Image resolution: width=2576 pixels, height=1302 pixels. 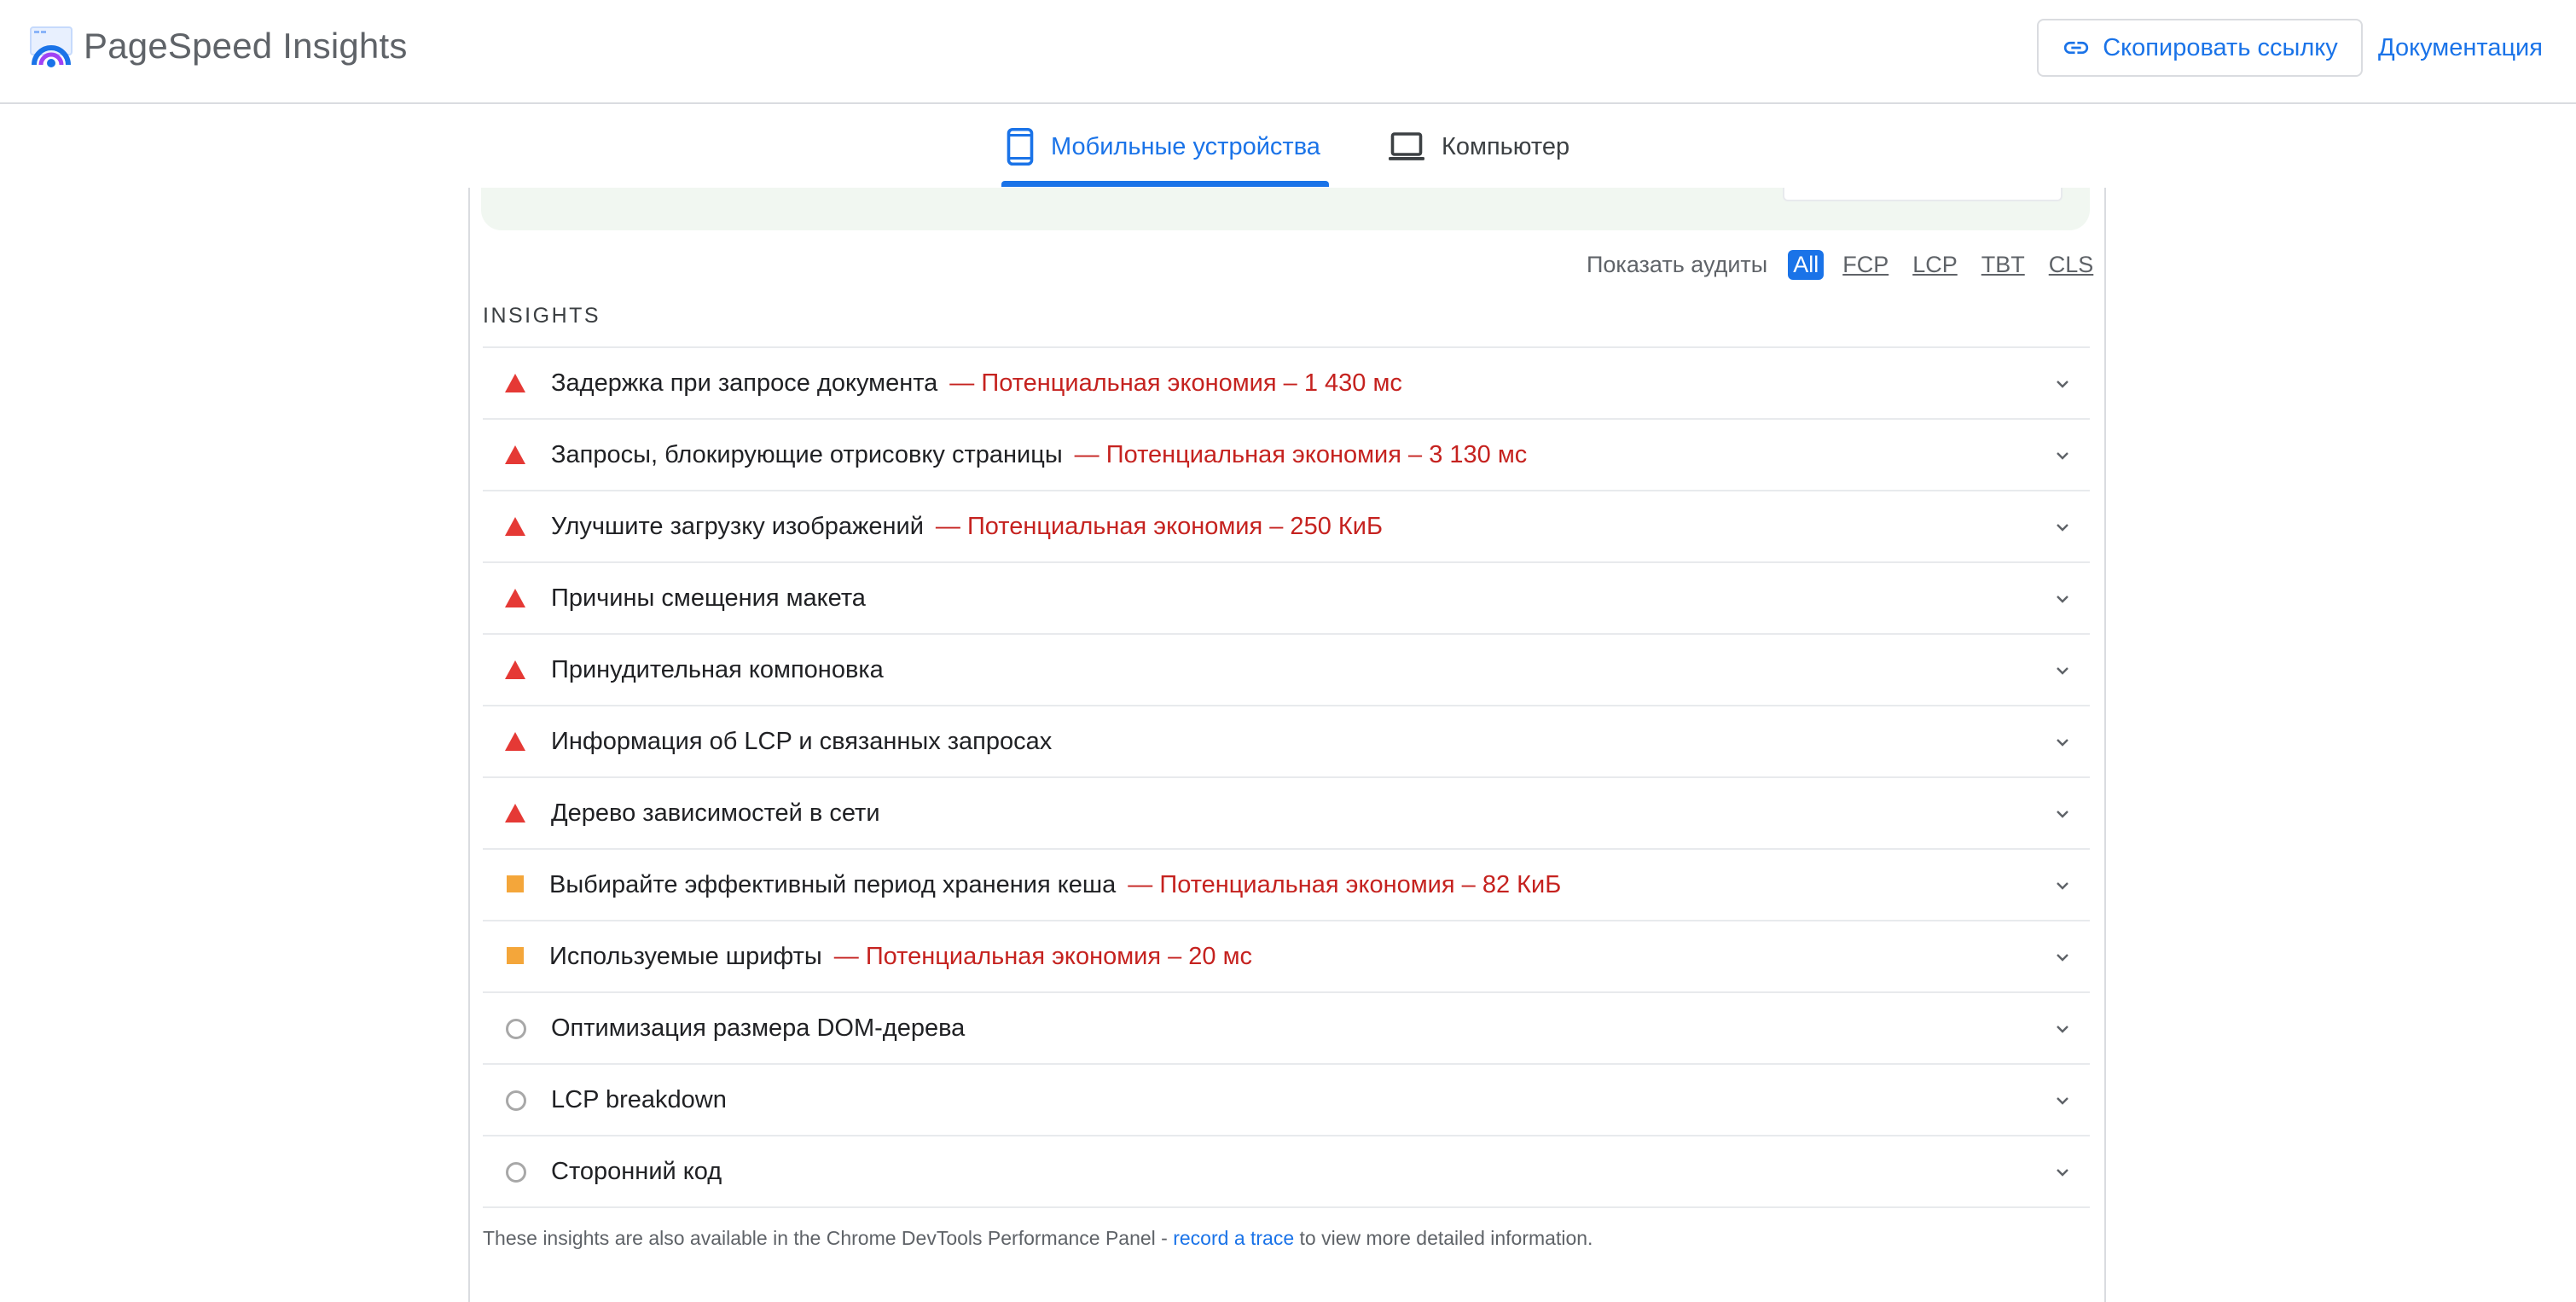 I want to click on insight-saving: — Потенциальная экономия – 82 КиБ, so click(x=1345, y=884).